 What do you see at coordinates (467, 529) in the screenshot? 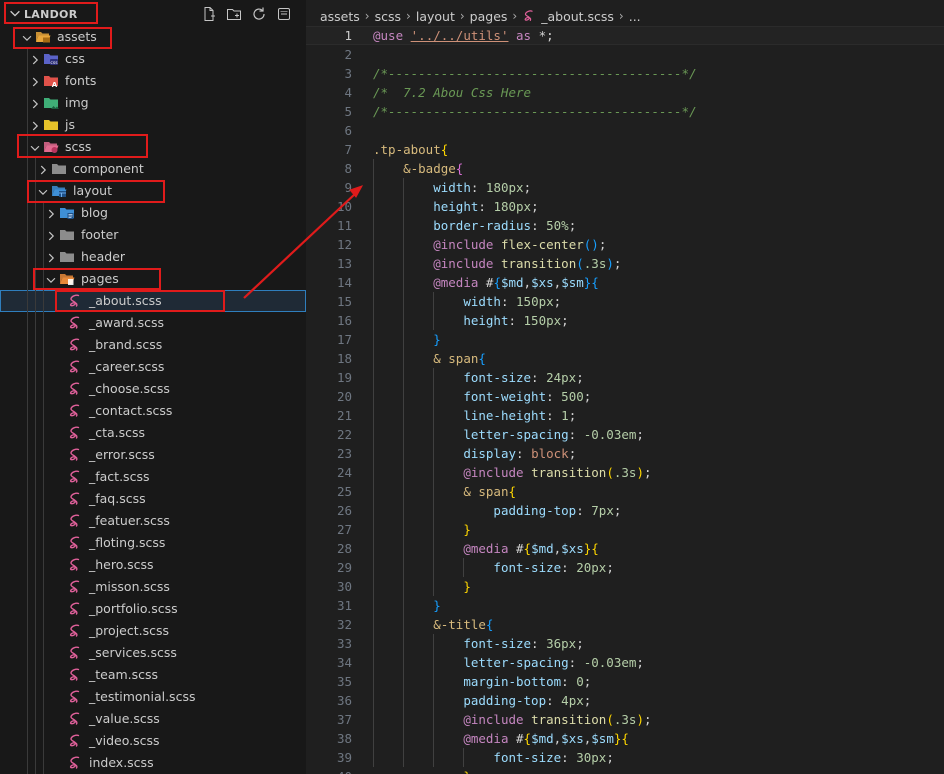
I see `code-token: }` at bounding box center [467, 529].